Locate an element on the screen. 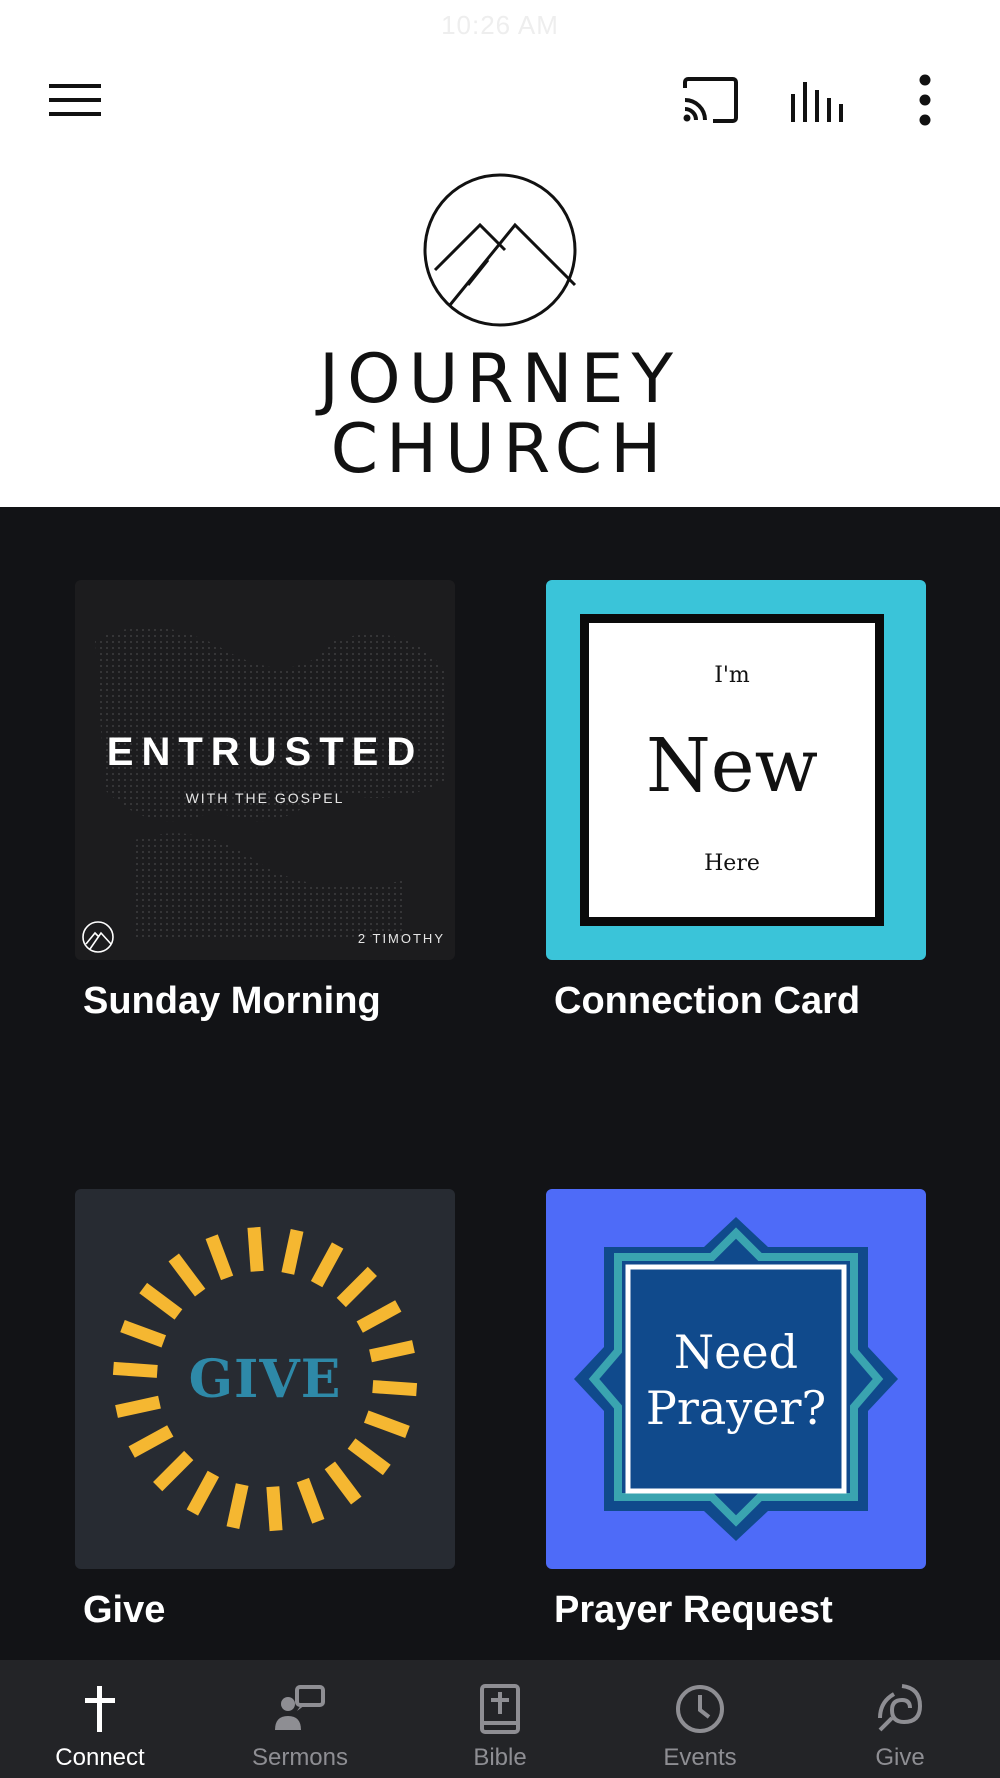 The image size is (1000, 1778). prayer-text: Need Prayer? is located at coordinates (736, 1380).